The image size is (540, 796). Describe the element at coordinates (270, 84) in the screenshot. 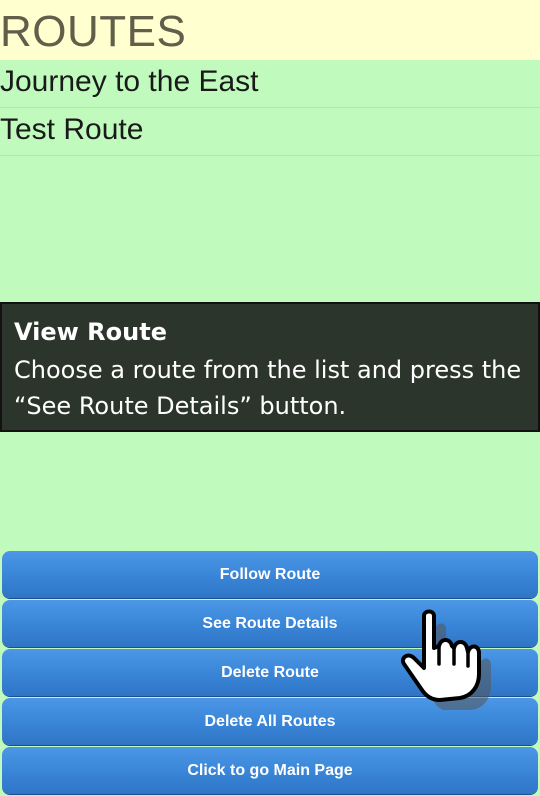

I see `route-item-journey-to-the-east: Journey to the East` at that location.